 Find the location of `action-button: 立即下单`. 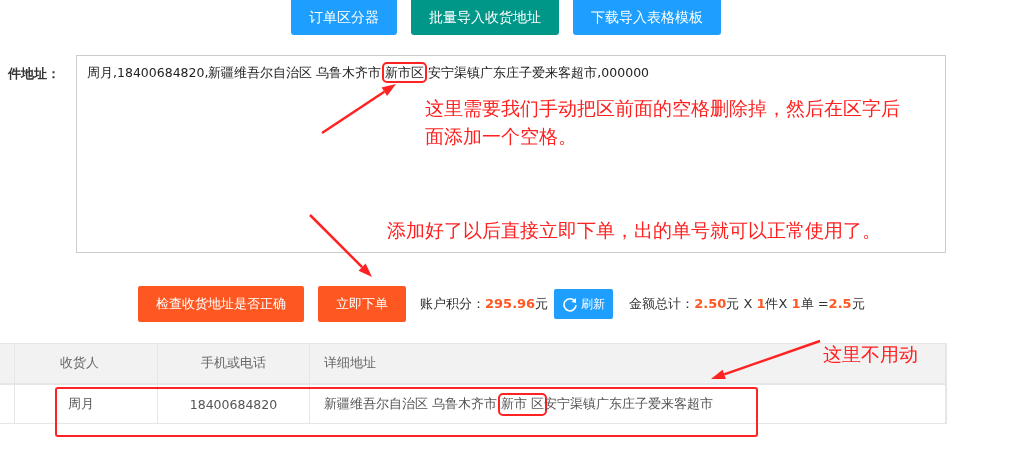

action-button: 立即下单 is located at coordinates (362, 304).